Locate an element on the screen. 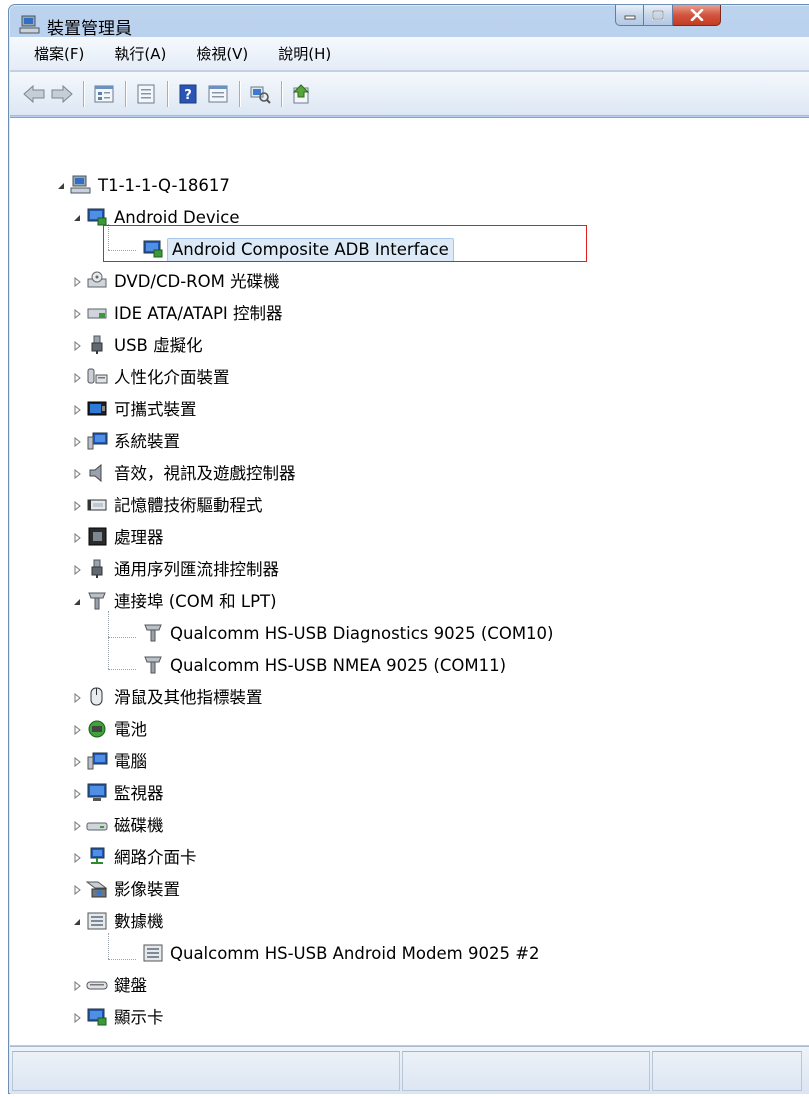  forward-button is located at coordinates (62, 94).